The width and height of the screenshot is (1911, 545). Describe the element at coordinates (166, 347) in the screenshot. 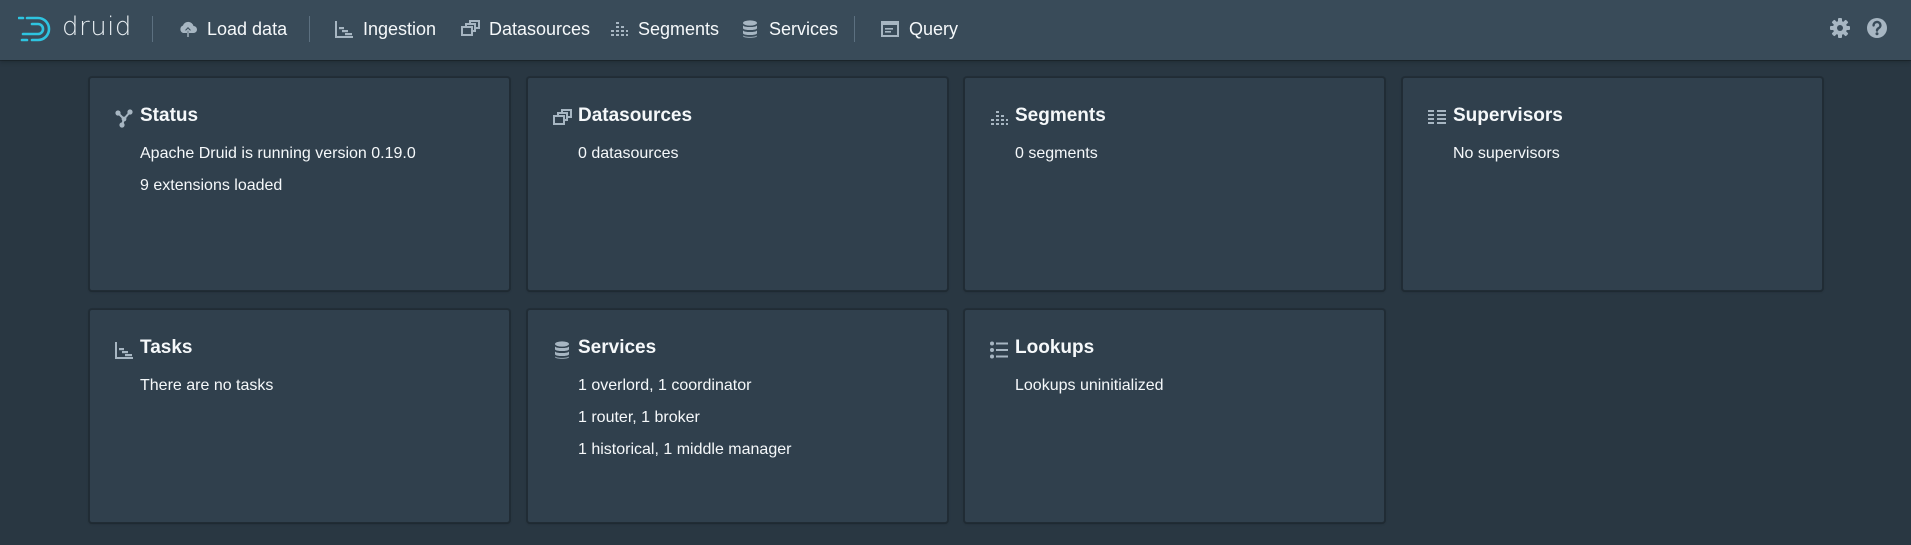

I see `card-tasks-title: Tasks` at that location.